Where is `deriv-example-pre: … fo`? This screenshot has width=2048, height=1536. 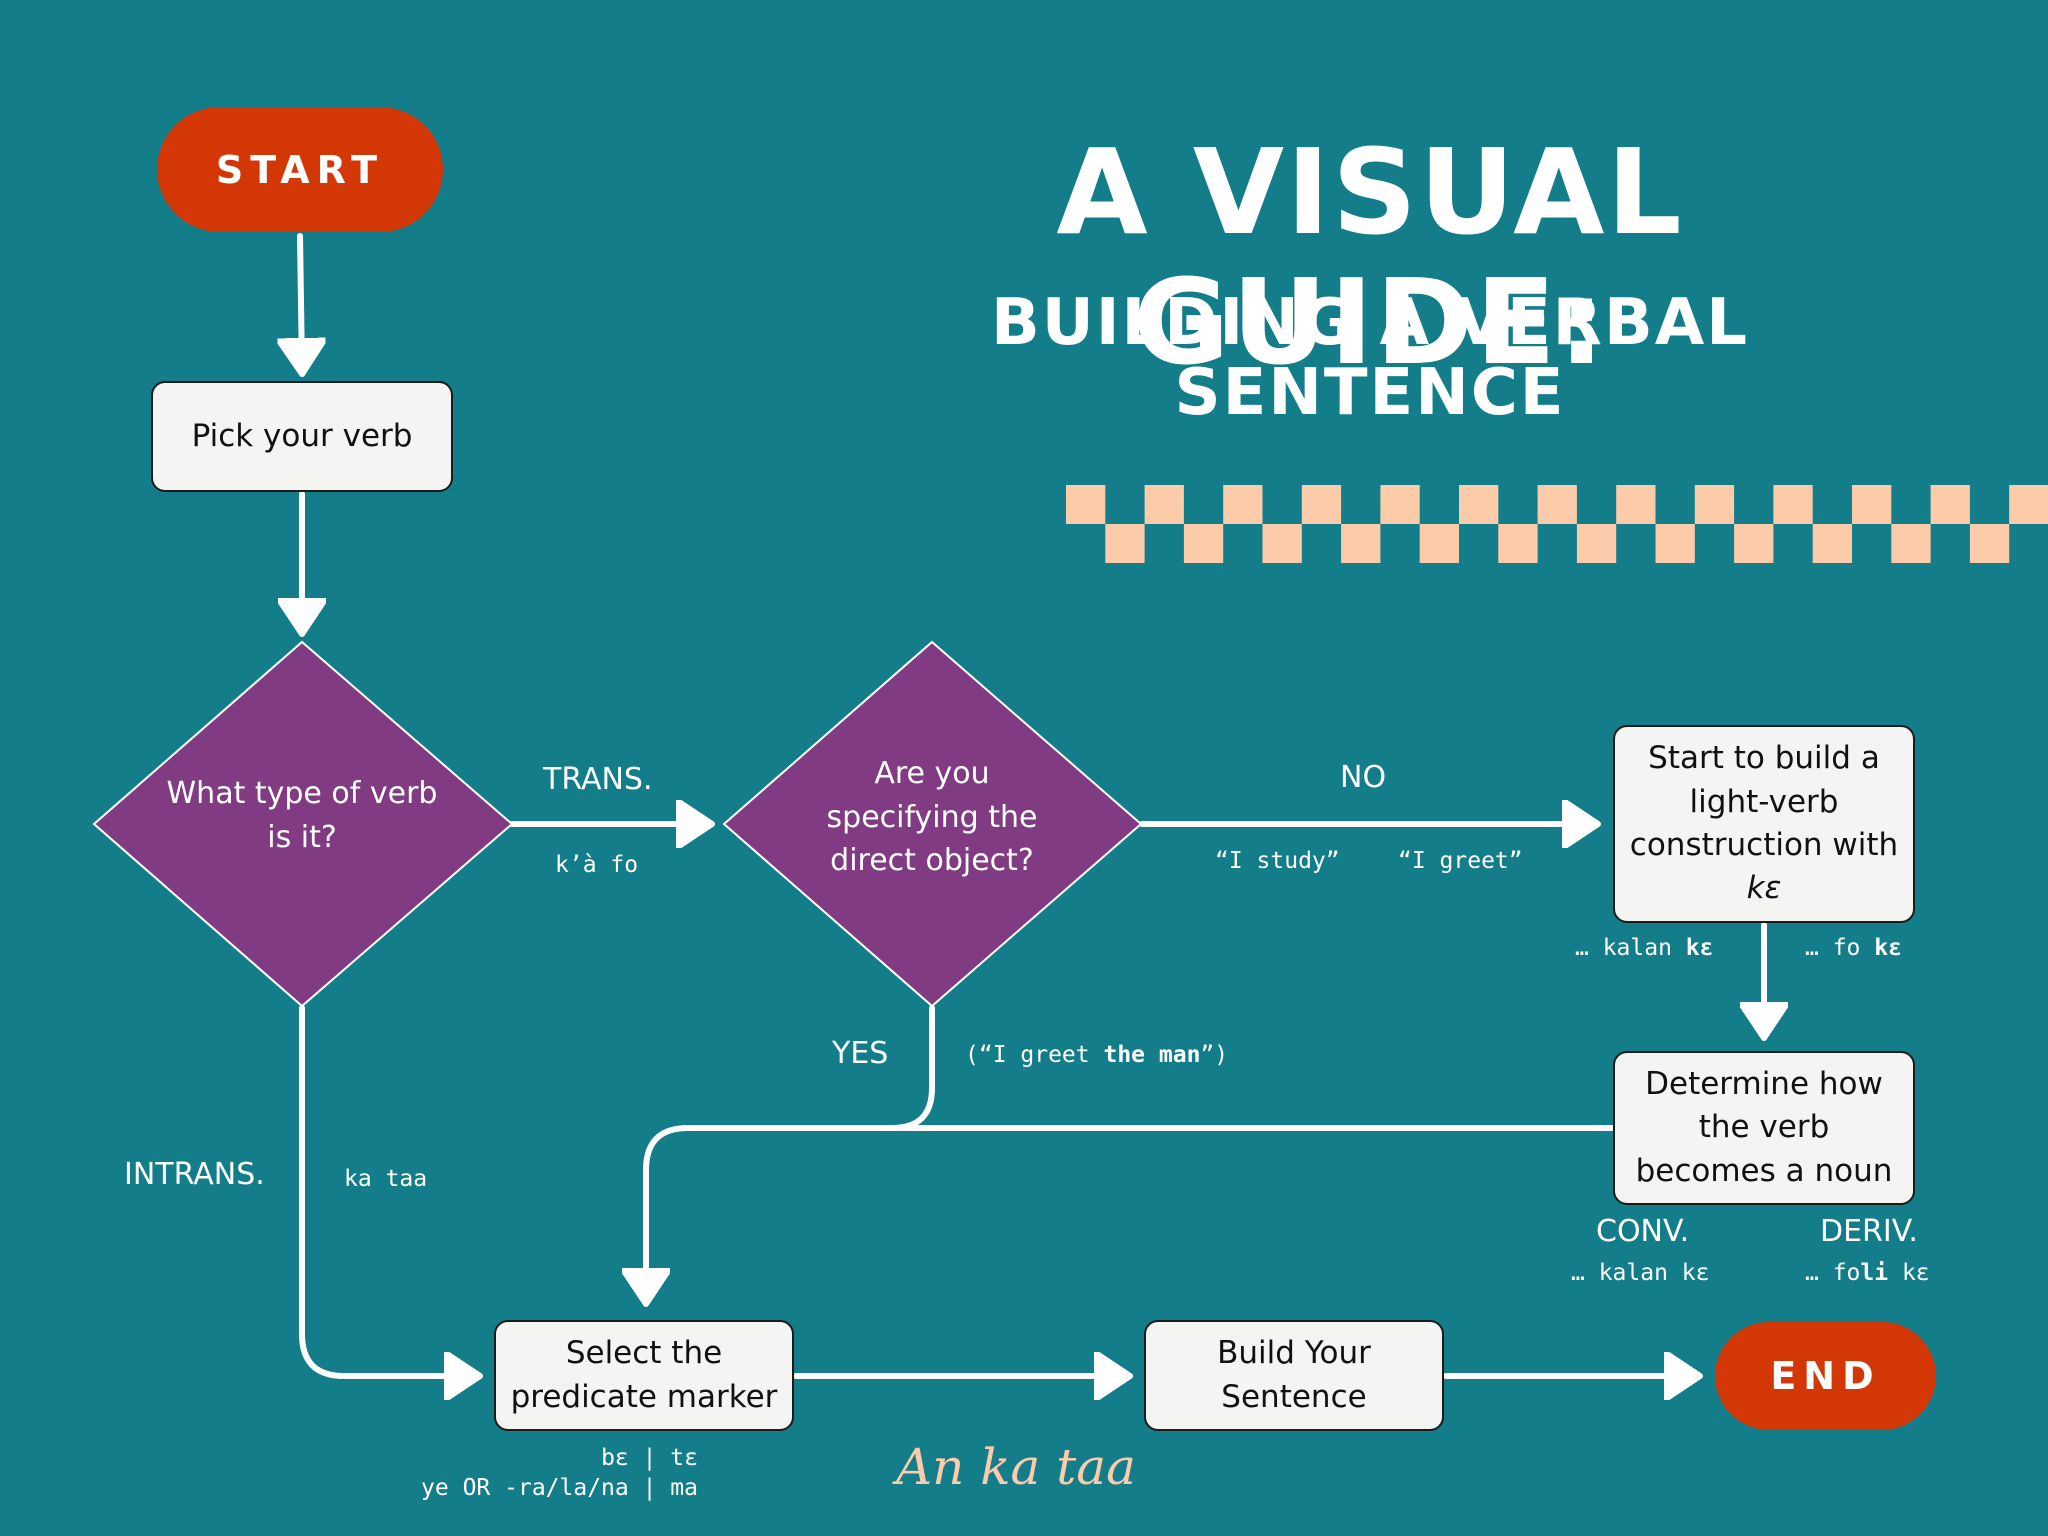 deriv-example-pre: … fo is located at coordinates (1833, 1273).